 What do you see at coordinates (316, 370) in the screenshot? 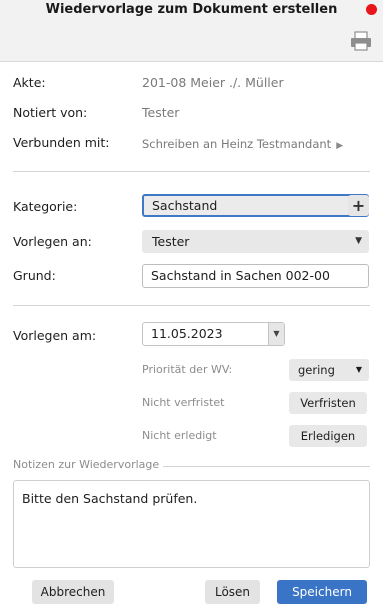
I see `prioritaet-value: gering` at bounding box center [316, 370].